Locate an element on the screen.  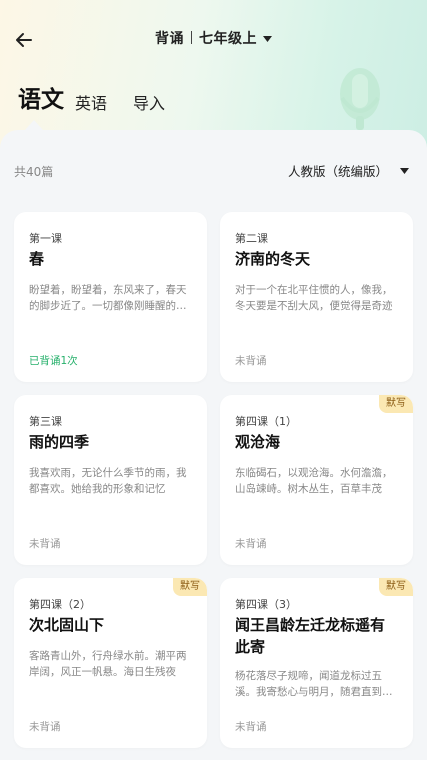
edition-label: 人教版（统编版） is located at coordinates (337, 171).